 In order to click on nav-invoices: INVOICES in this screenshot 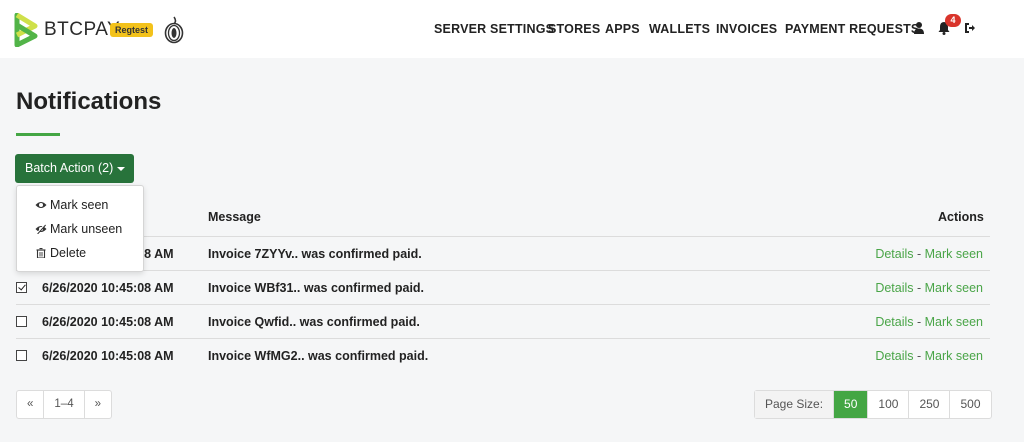, I will do `click(746, 29)`.